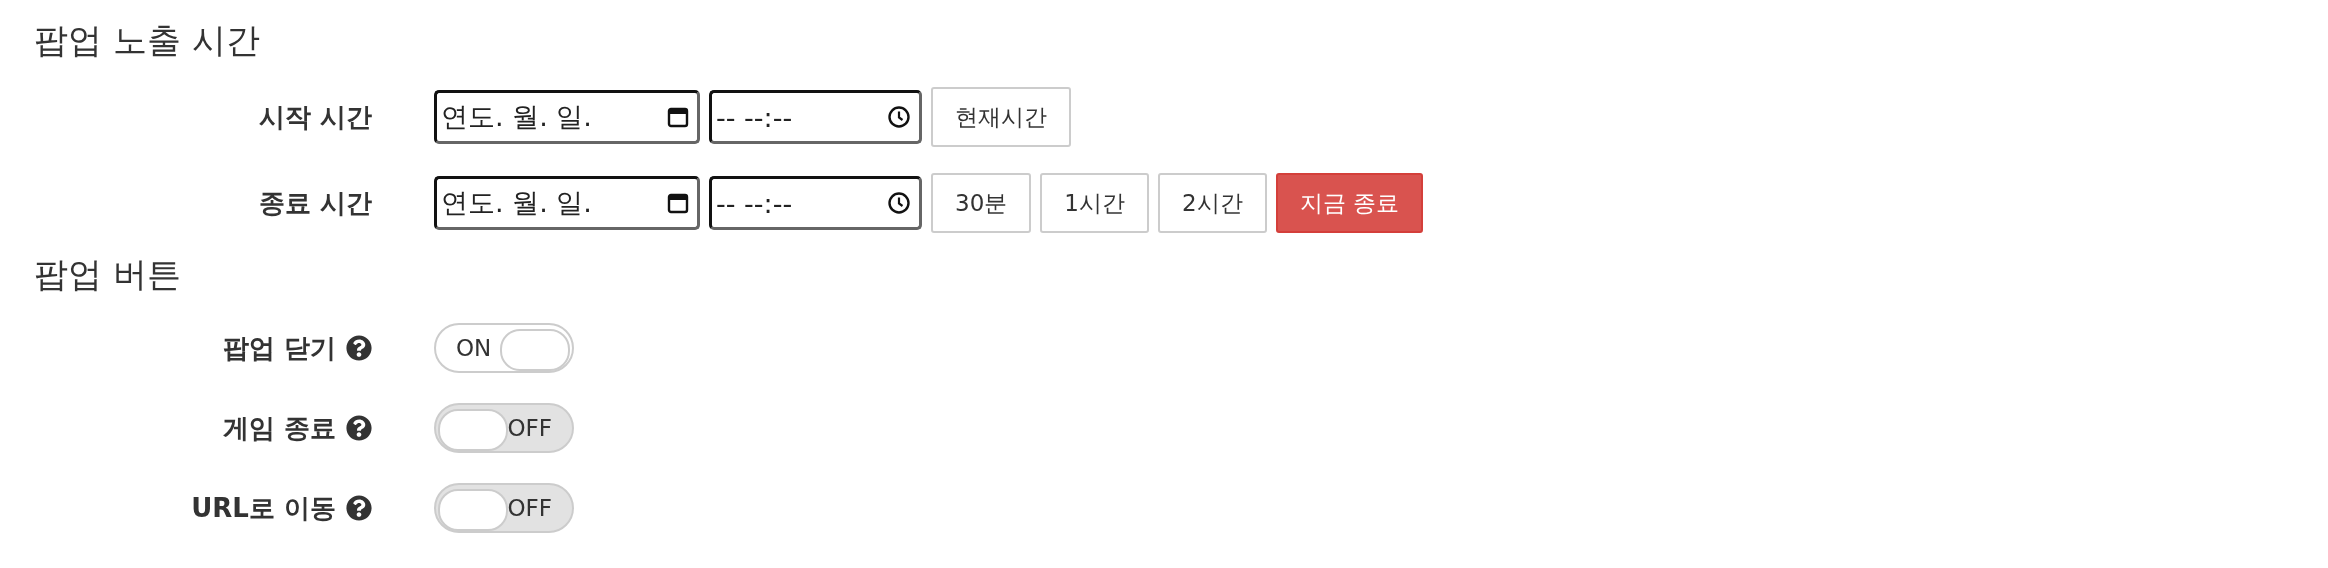 The height and width of the screenshot is (568, 2328). Describe the element at coordinates (315, 117) in the screenshot. I see `field-label: 시작 시간` at that location.